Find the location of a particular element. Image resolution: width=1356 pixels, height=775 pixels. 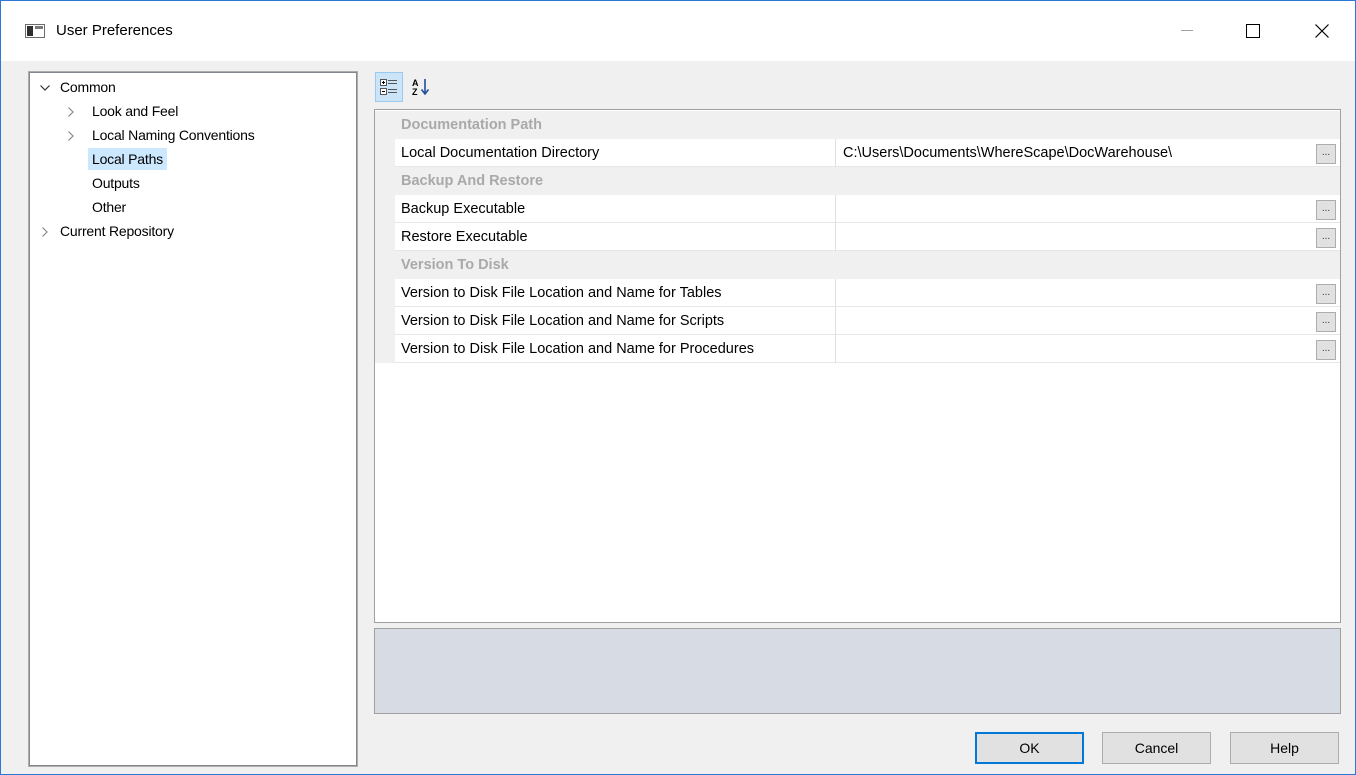

tree-item-label: Other is located at coordinates (109, 207).